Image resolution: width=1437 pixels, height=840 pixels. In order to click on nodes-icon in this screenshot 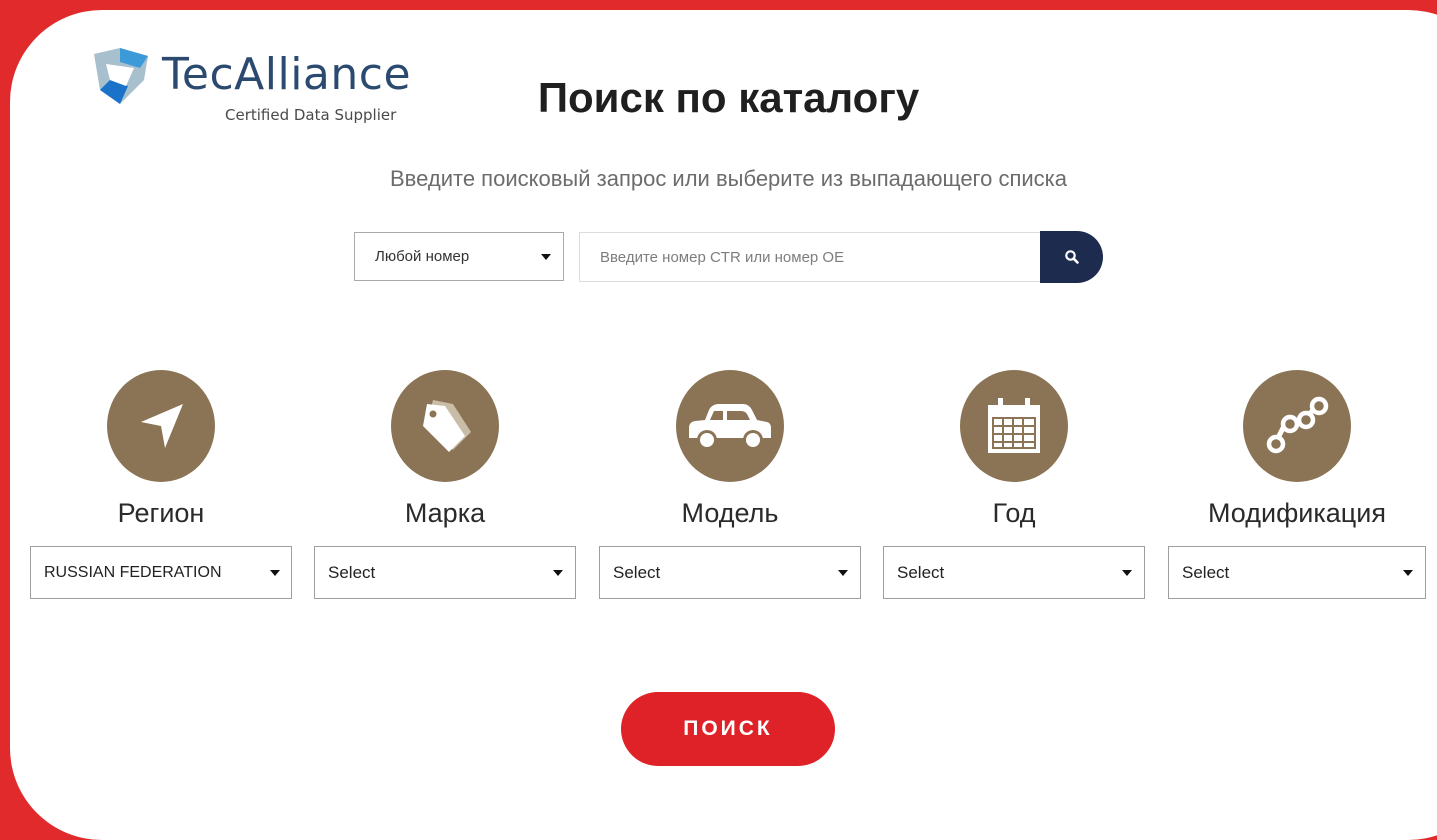, I will do `click(1297, 425)`.